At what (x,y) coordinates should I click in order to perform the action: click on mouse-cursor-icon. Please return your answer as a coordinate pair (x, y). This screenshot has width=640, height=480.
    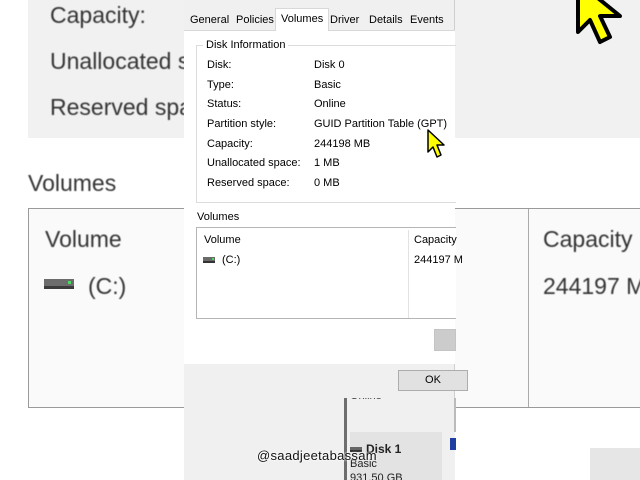
    Looking at the image, I should click on (436, 143).